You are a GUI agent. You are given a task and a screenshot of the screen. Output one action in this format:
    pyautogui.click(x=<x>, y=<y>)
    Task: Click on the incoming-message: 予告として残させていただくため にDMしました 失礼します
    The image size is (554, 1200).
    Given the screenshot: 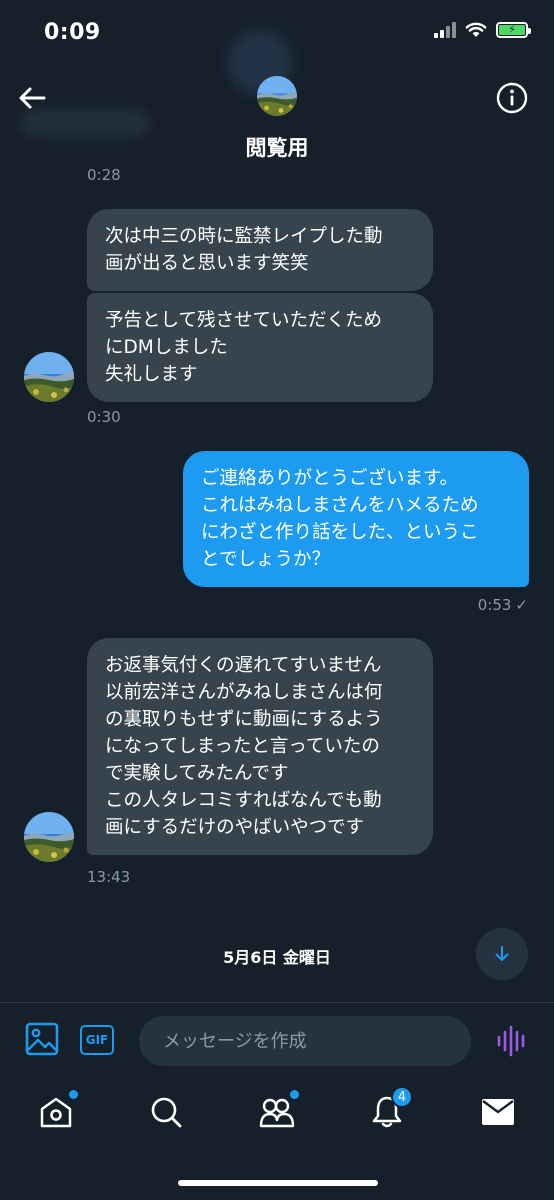 What is the action you would take?
    pyautogui.click(x=260, y=347)
    